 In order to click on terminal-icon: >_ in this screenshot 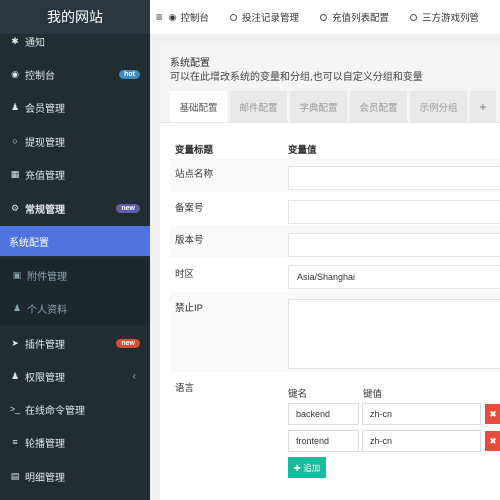, I will do `click(15, 409)`.